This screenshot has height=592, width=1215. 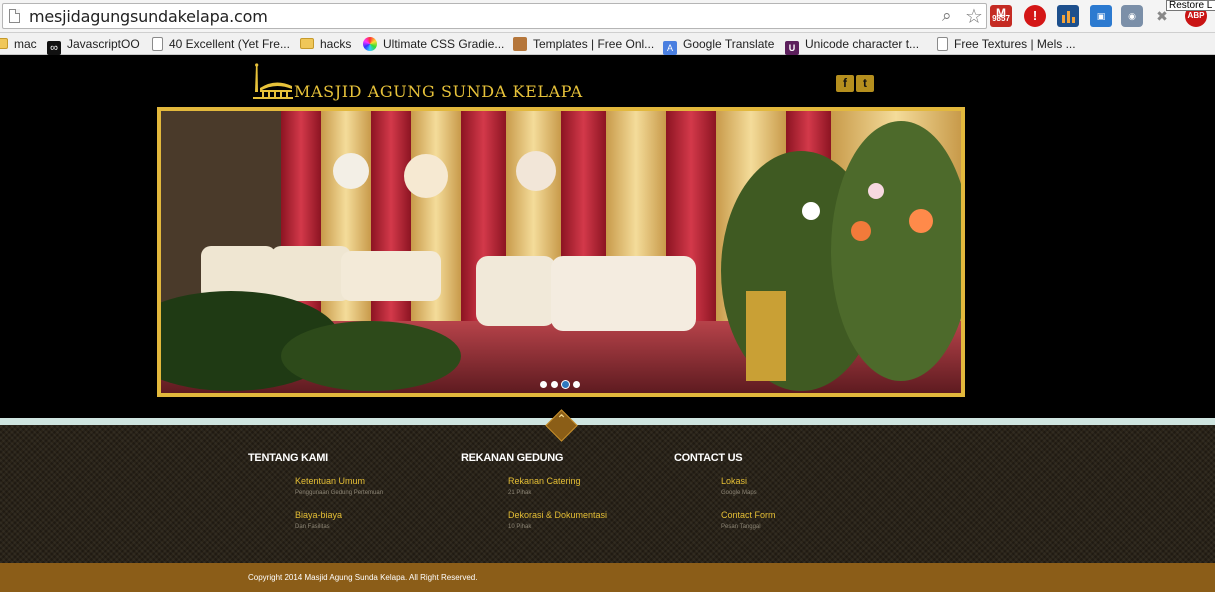 I want to click on bookmark-label: JavascriptOO, so click(x=103, y=44).